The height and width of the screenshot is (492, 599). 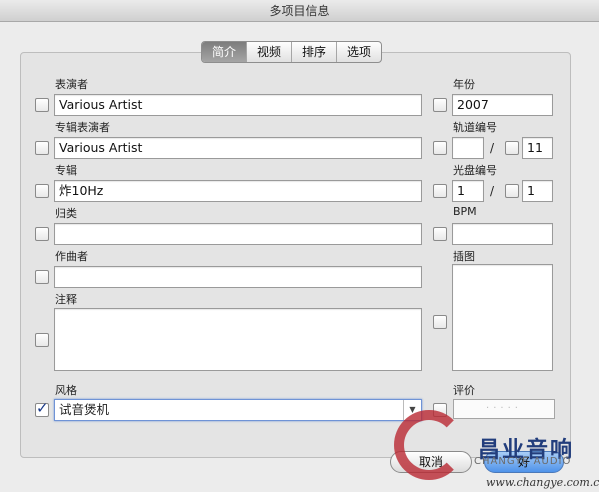 I want to click on album-artist-field: Various Artist, so click(x=238, y=148).